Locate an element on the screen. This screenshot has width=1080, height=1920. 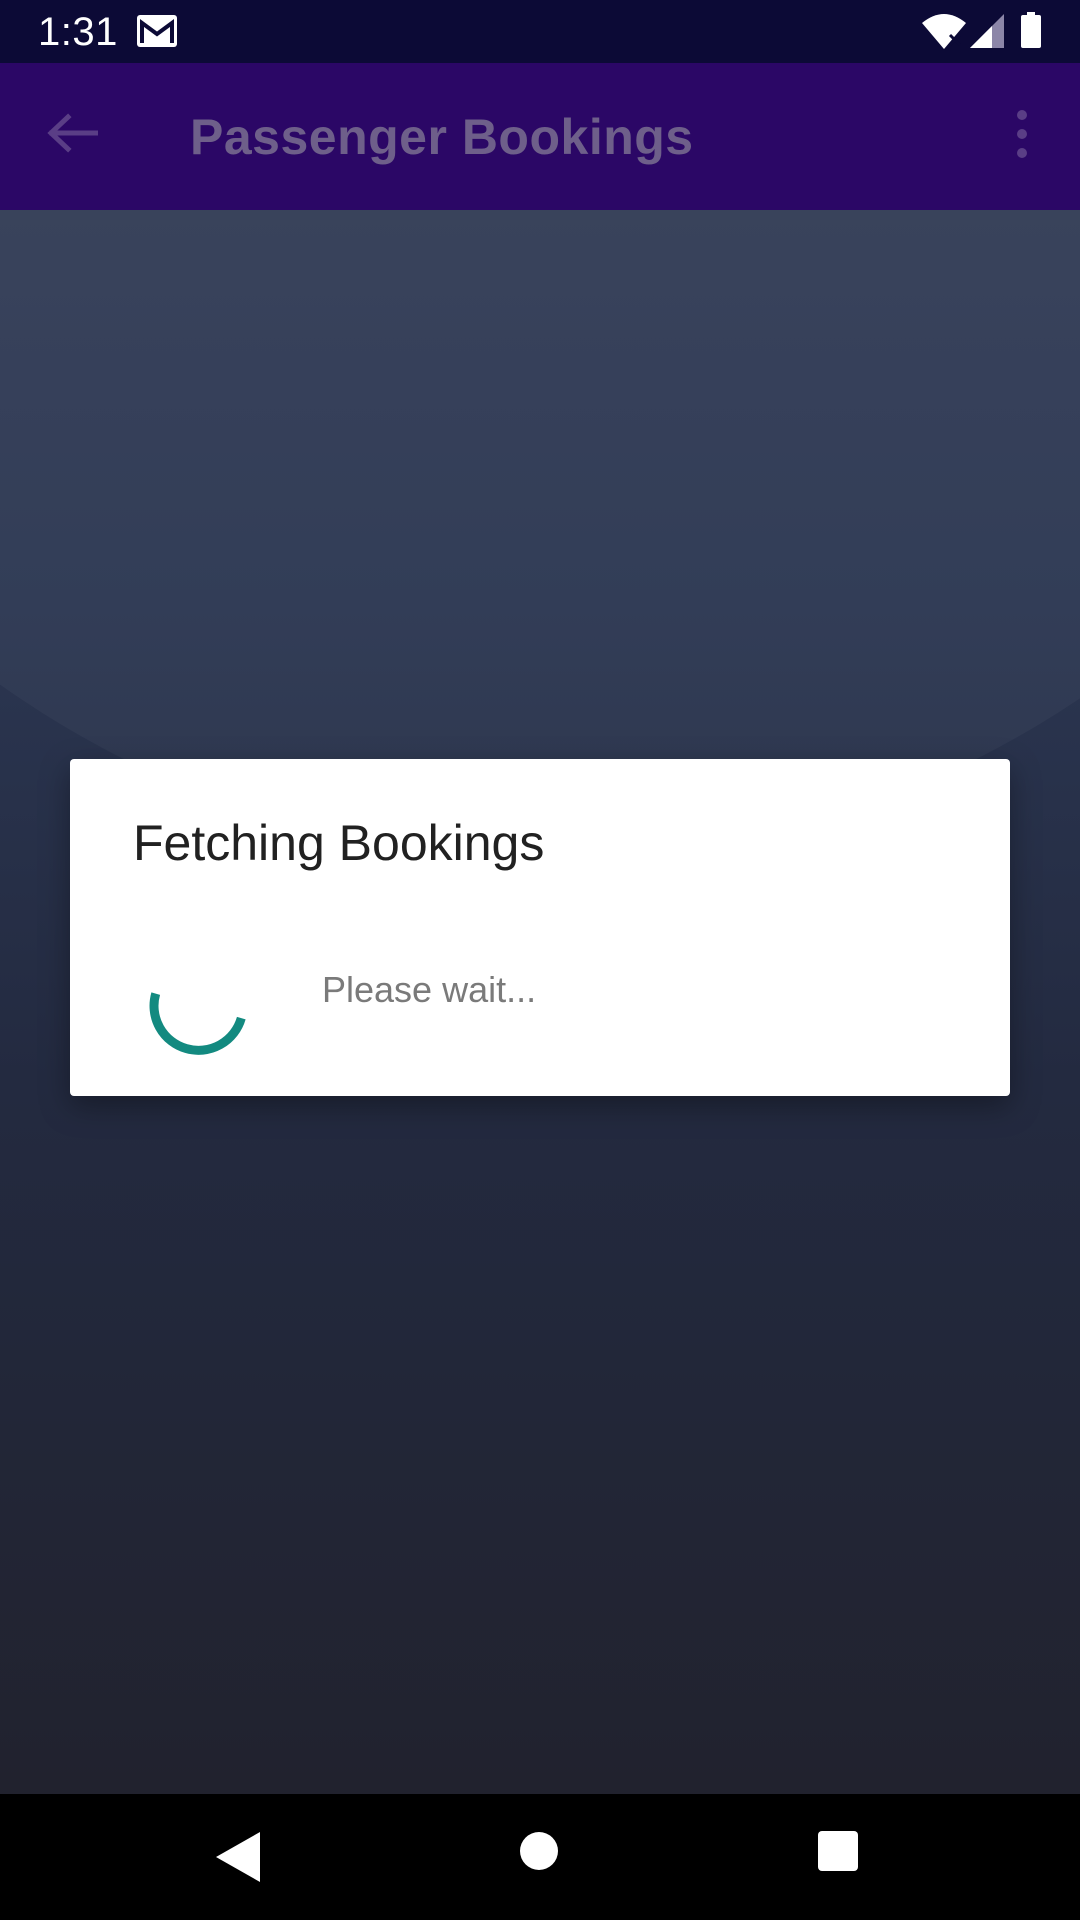
loading-spinner-icon is located at coordinates (197, 1023).